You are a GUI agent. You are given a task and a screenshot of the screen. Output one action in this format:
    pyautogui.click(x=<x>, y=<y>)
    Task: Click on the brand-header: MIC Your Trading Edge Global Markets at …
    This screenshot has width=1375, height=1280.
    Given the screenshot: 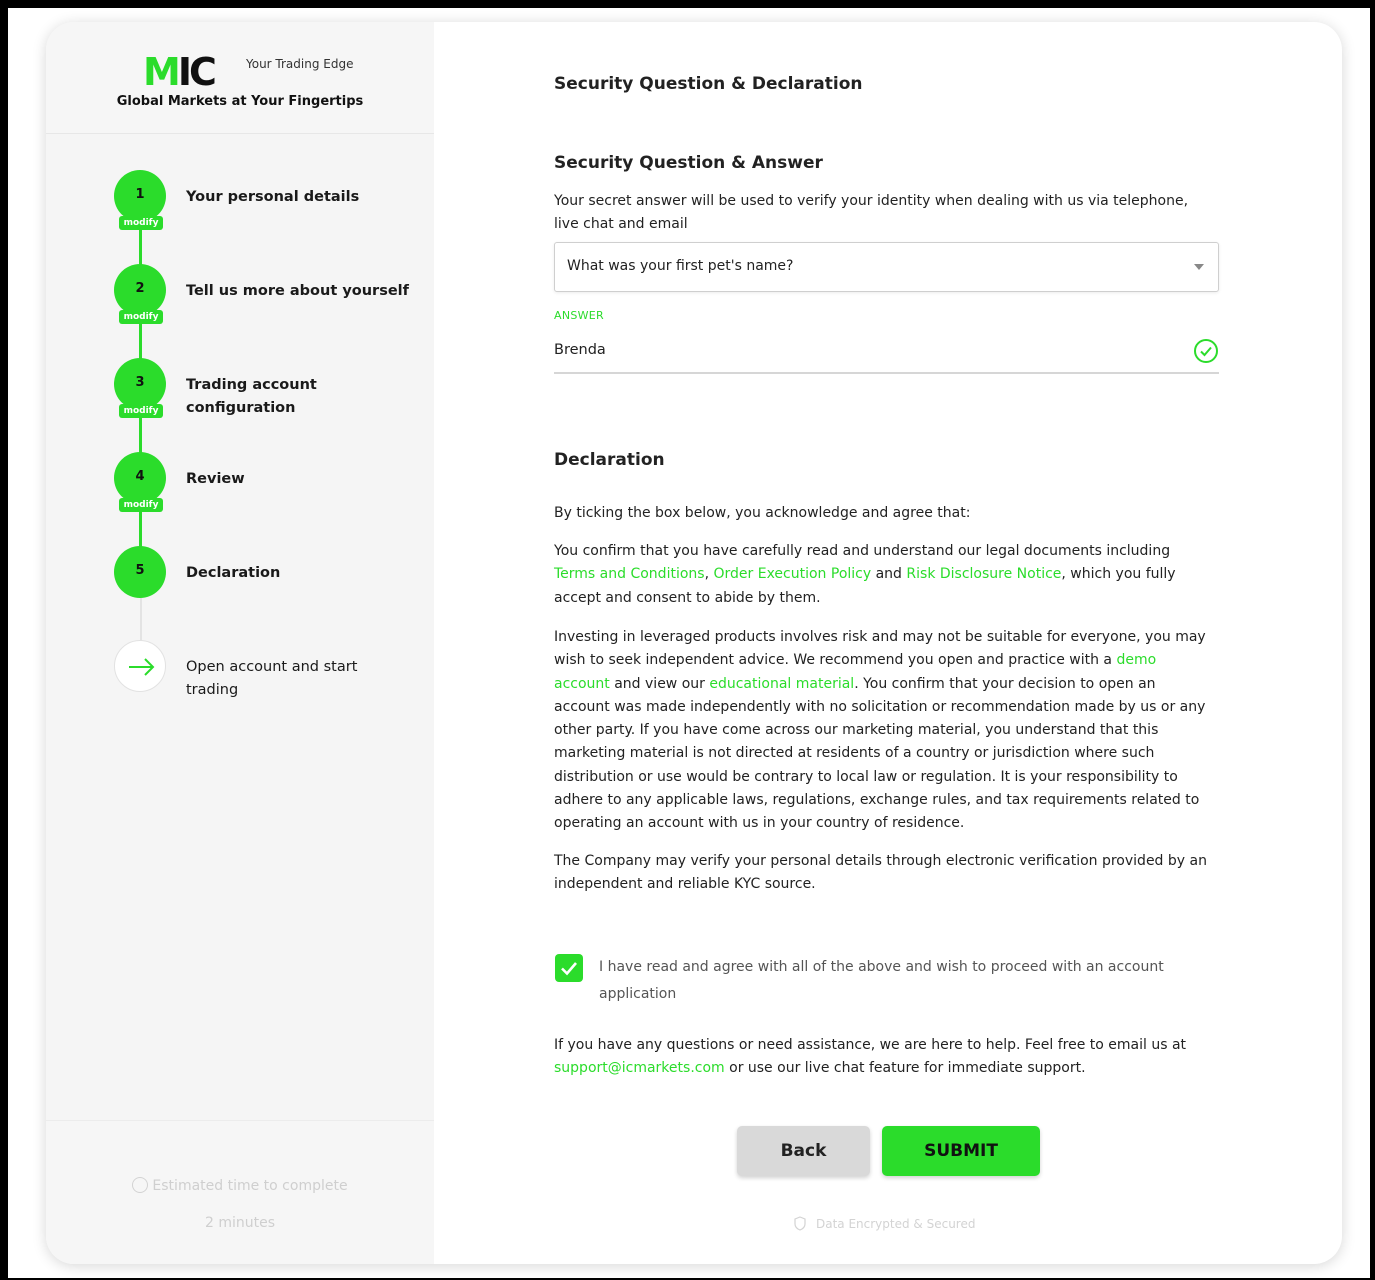 What is the action you would take?
    pyautogui.click(x=240, y=78)
    